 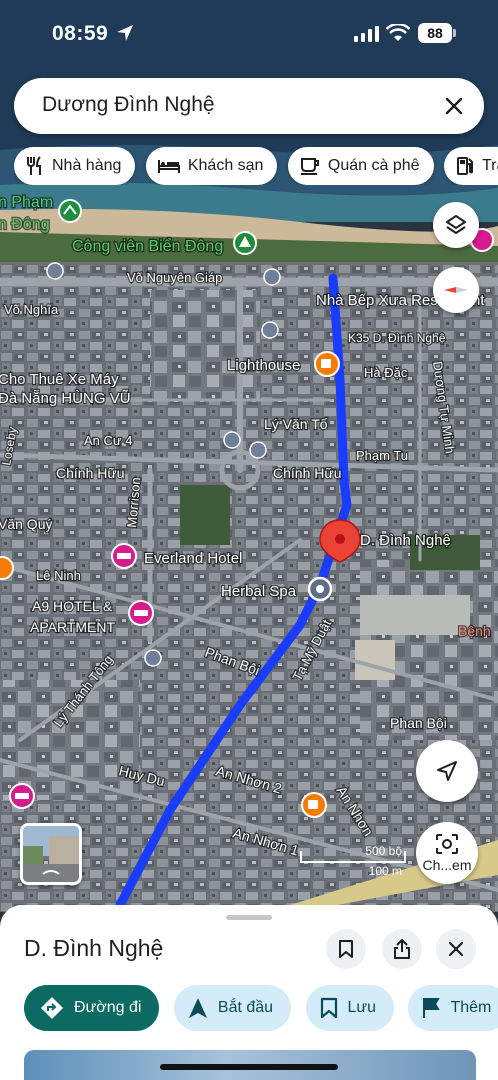 I want to click on place-label: n Đông, so click(x=25, y=224).